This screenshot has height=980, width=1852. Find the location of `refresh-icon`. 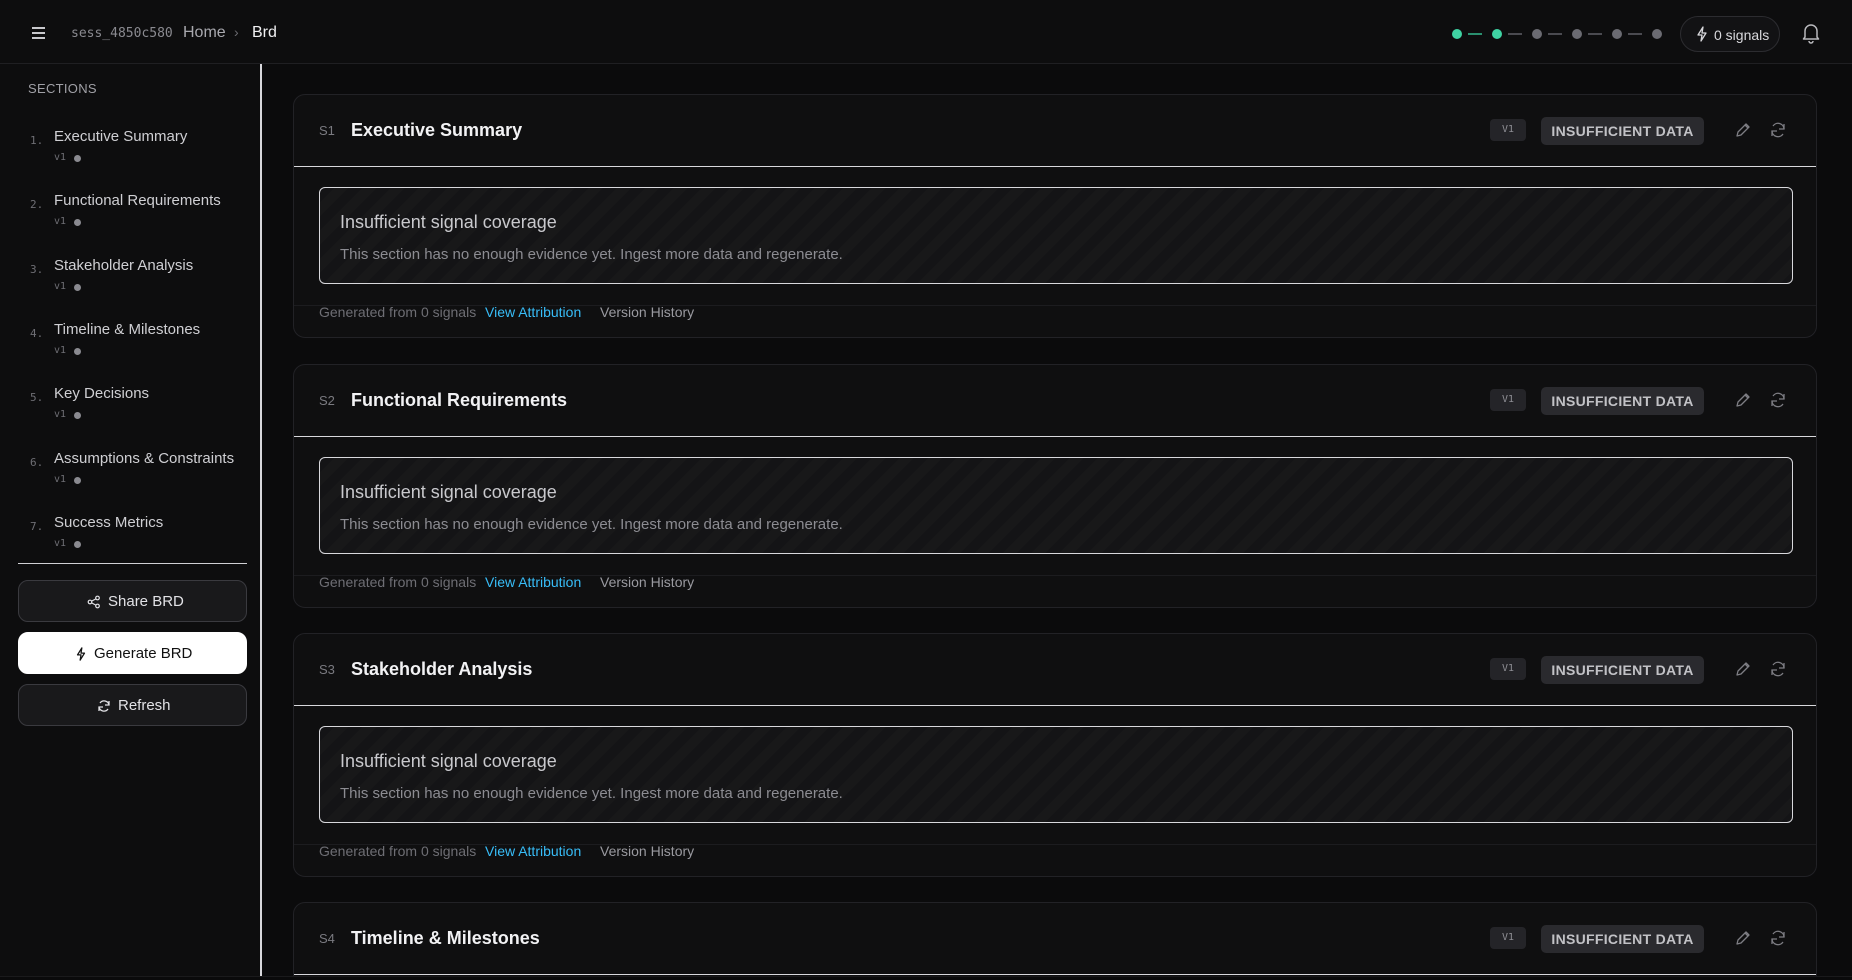

refresh-icon is located at coordinates (104, 706).